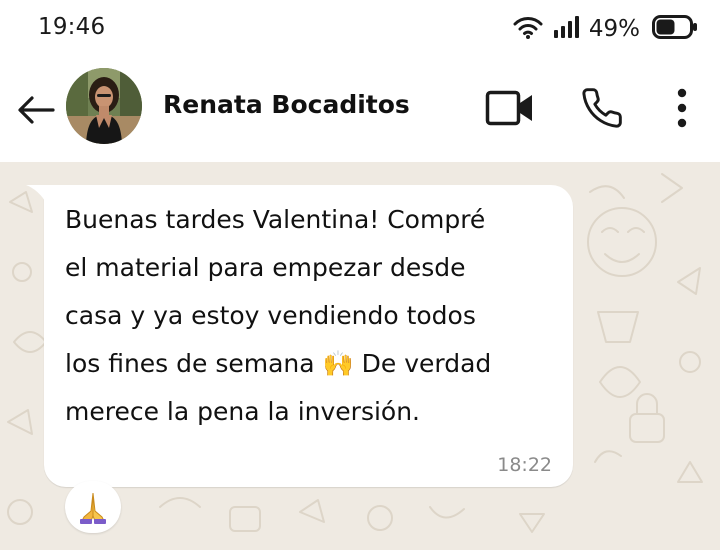 Image resolution: width=720 pixels, height=550 pixels. Describe the element at coordinates (104, 106) in the screenshot. I see `avatar` at that location.